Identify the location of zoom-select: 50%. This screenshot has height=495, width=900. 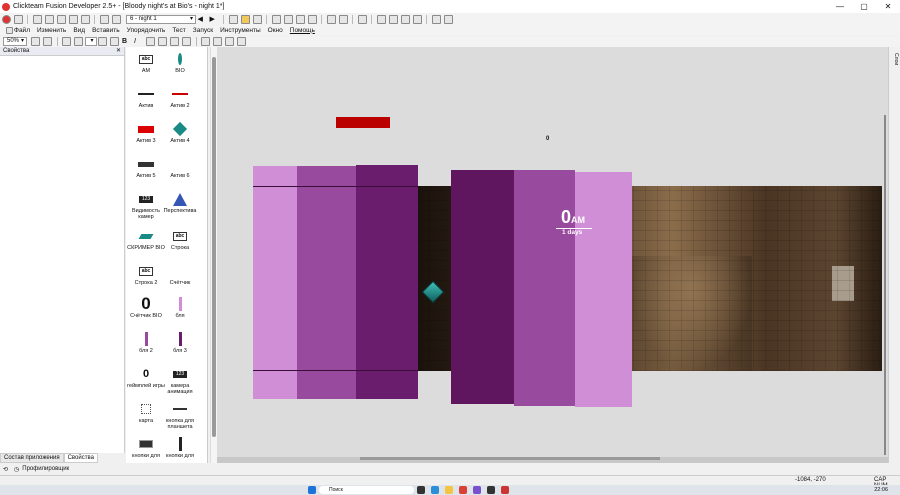
(15, 41).